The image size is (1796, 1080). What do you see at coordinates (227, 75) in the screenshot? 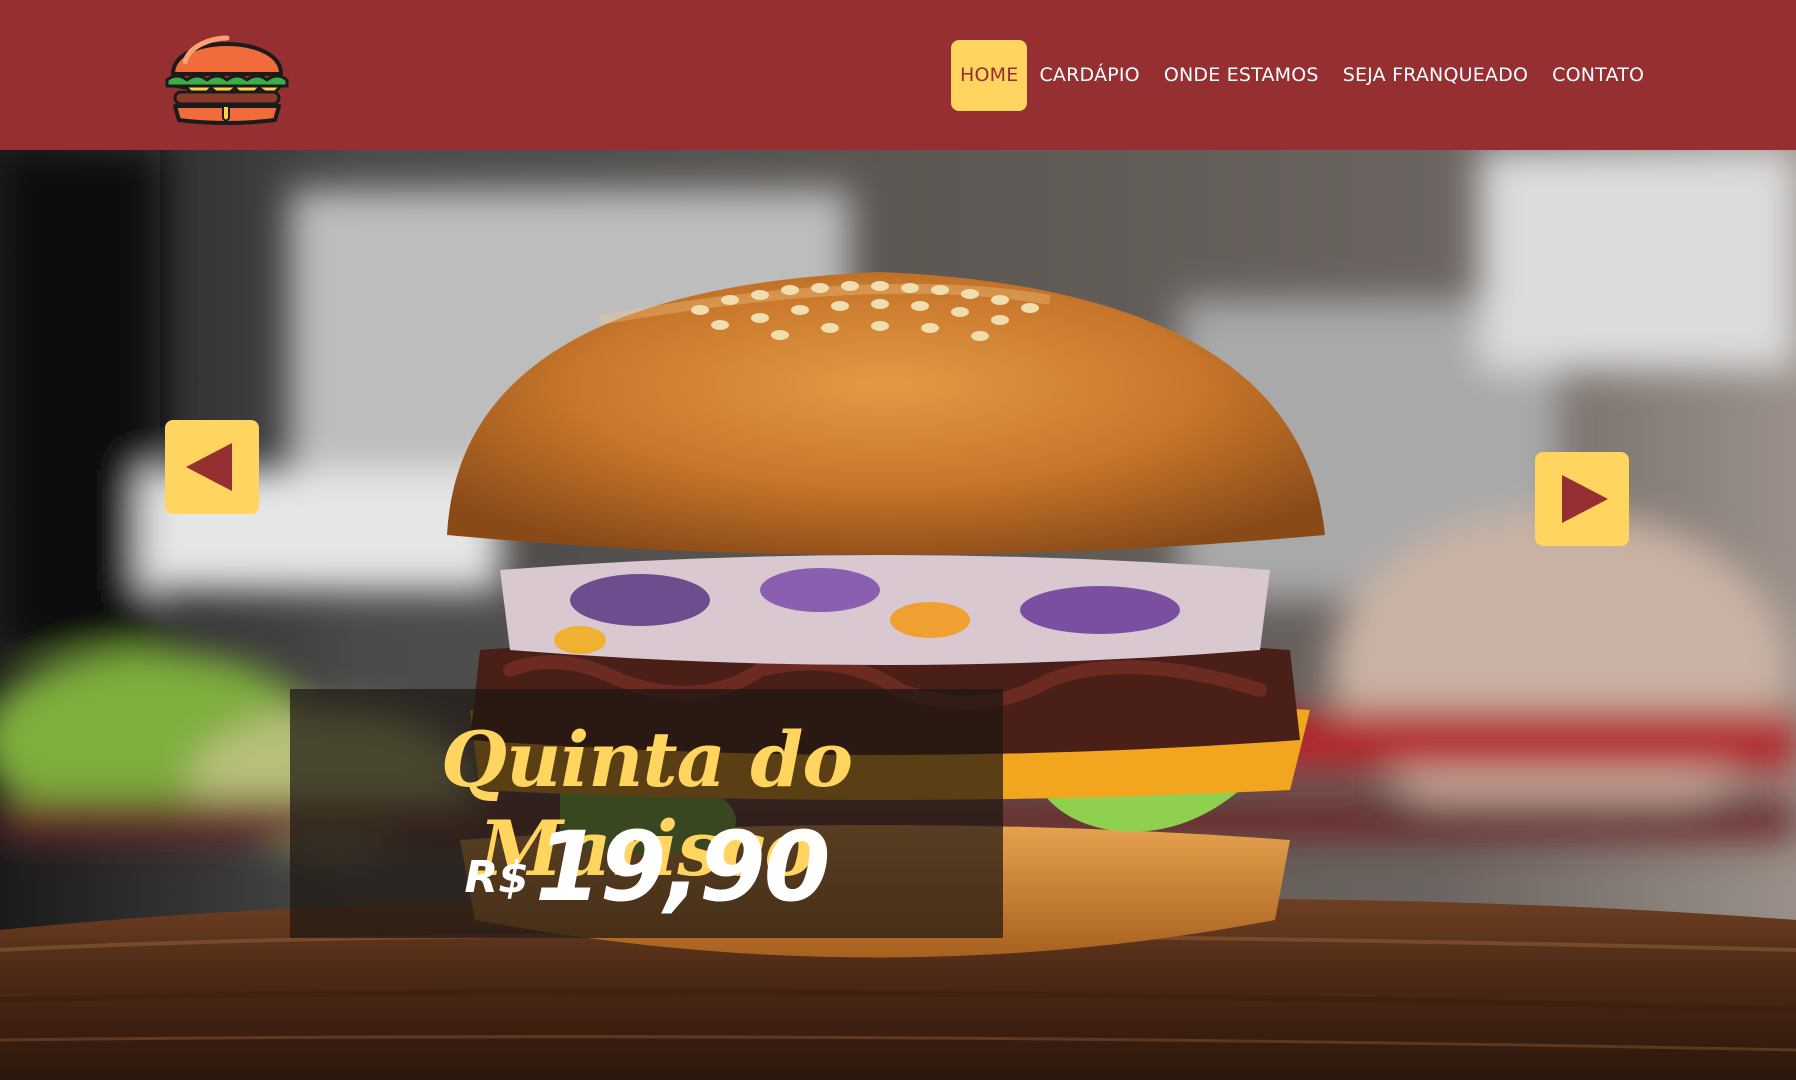
I see `burger-logo-icon` at bounding box center [227, 75].